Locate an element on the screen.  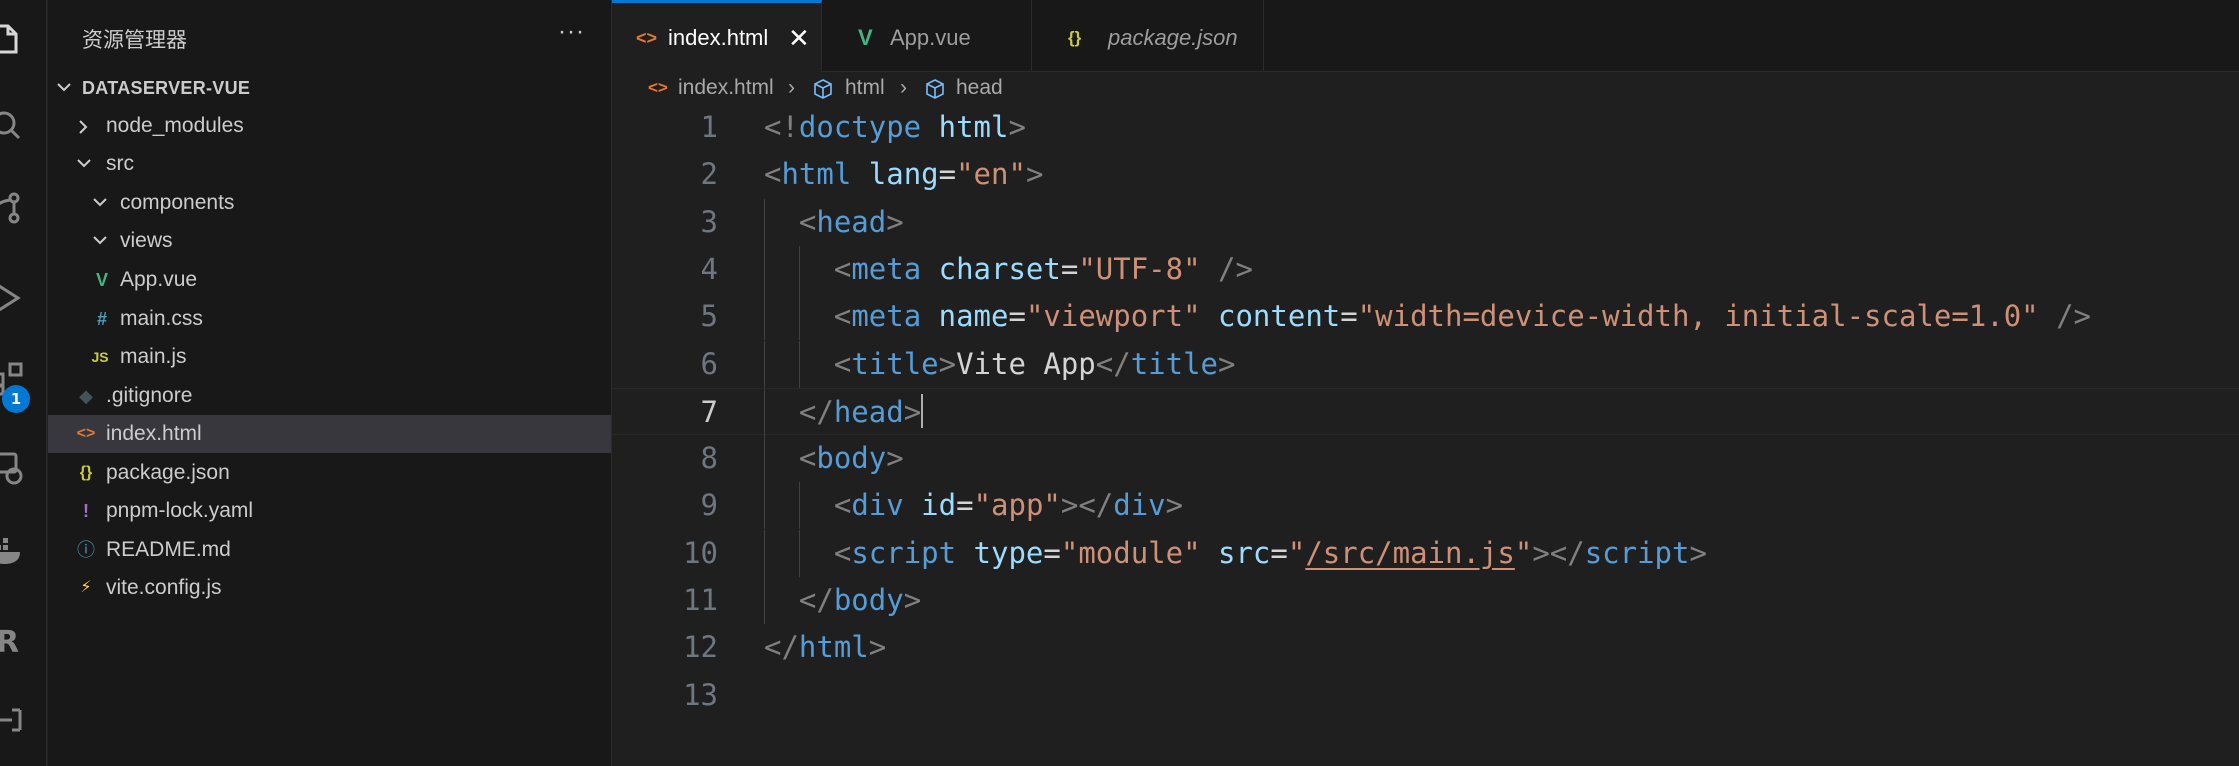
code-text: <title>Vite App</title> is located at coordinates (1000, 364).